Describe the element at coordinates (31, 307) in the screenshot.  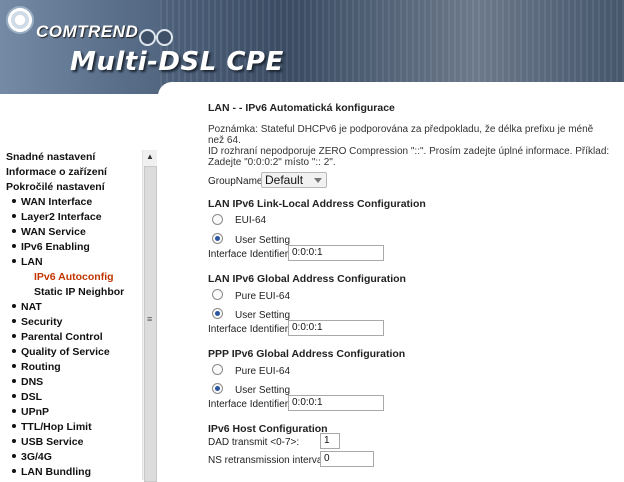
I see `sidebar-item-label: NAT` at that location.